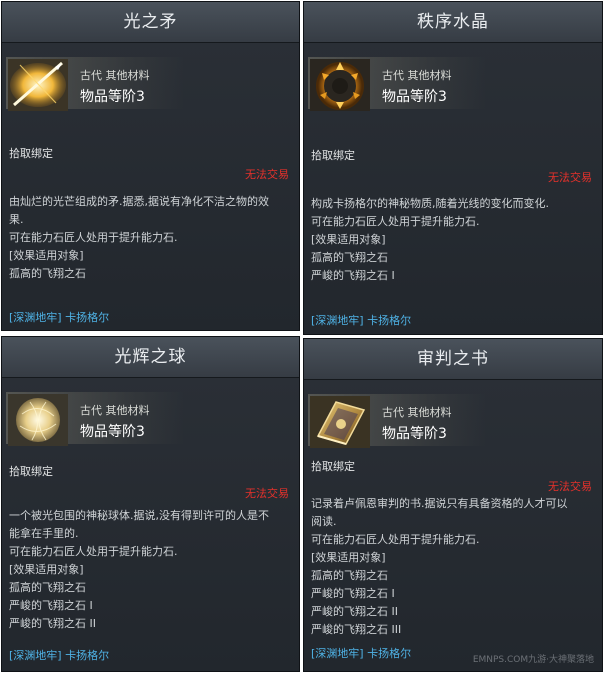  Describe the element at coordinates (324, 521) in the screenshot. I see `desc-line: 阅读.` at that location.